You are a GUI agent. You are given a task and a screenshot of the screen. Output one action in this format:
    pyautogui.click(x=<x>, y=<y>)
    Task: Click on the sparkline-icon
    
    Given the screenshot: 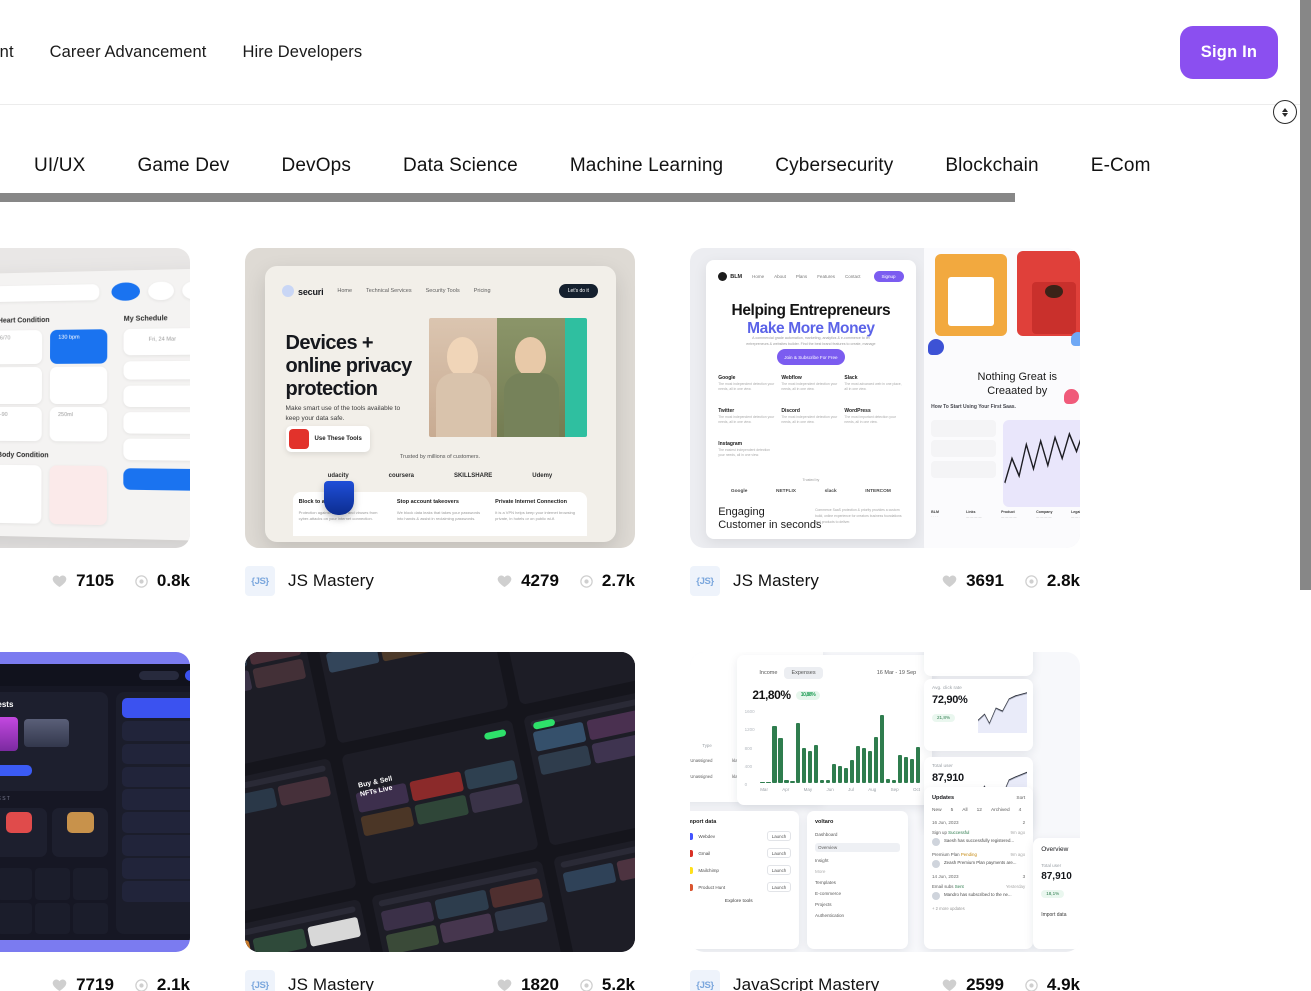 What is the action you would take?
    pyautogui.click(x=1003, y=713)
    